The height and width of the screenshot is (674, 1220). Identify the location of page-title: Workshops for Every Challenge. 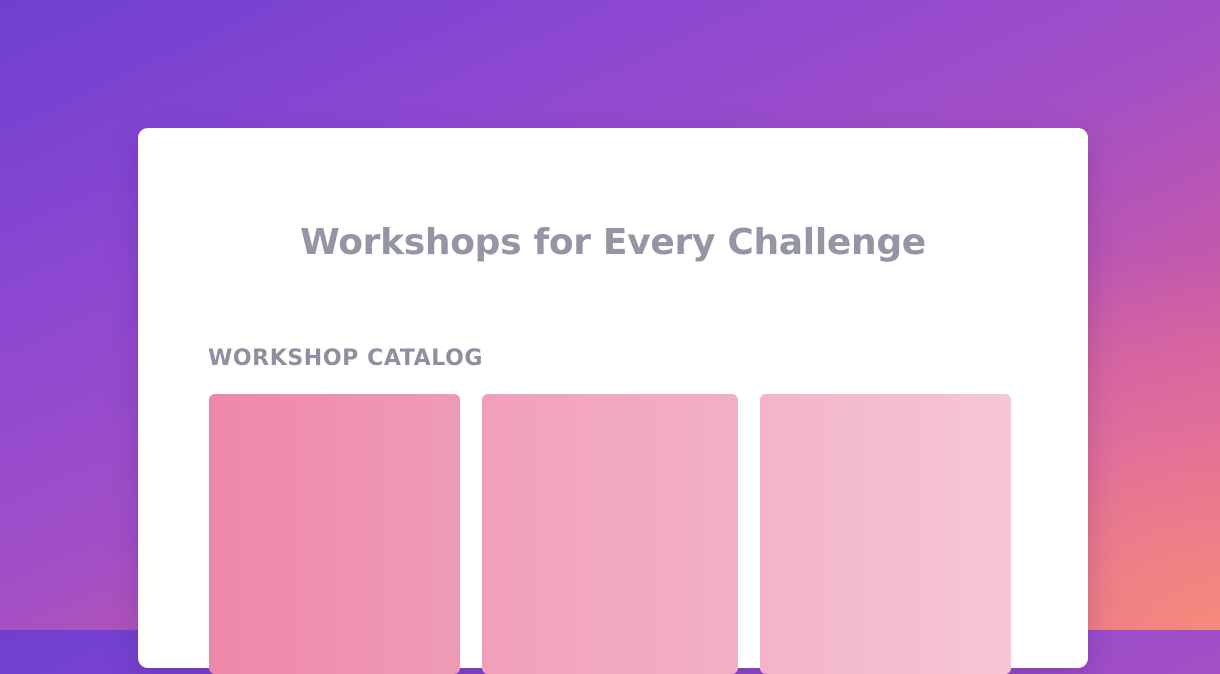
(613, 242).